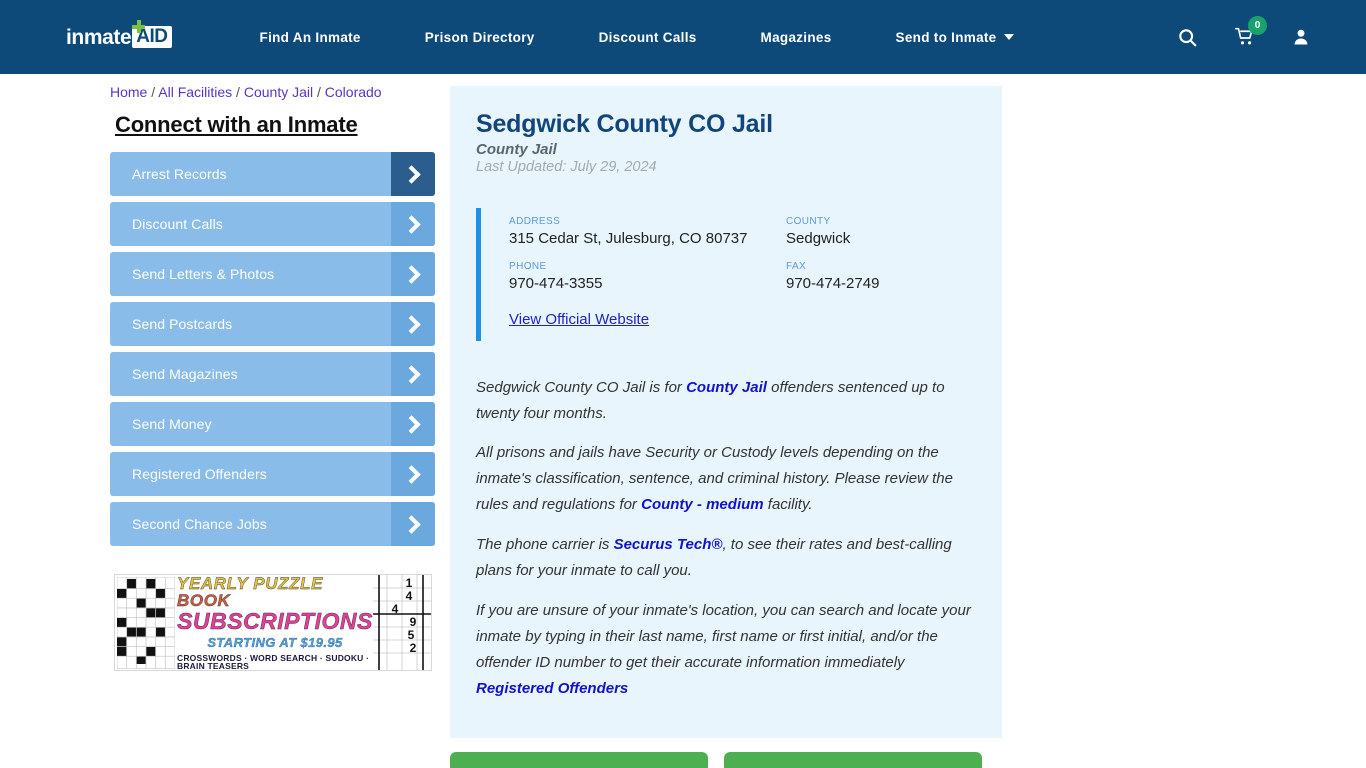 The width and height of the screenshot is (1366, 768). What do you see at coordinates (203, 274) in the screenshot?
I see `sidebar-item-label: Send Letters & Photos` at bounding box center [203, 274].